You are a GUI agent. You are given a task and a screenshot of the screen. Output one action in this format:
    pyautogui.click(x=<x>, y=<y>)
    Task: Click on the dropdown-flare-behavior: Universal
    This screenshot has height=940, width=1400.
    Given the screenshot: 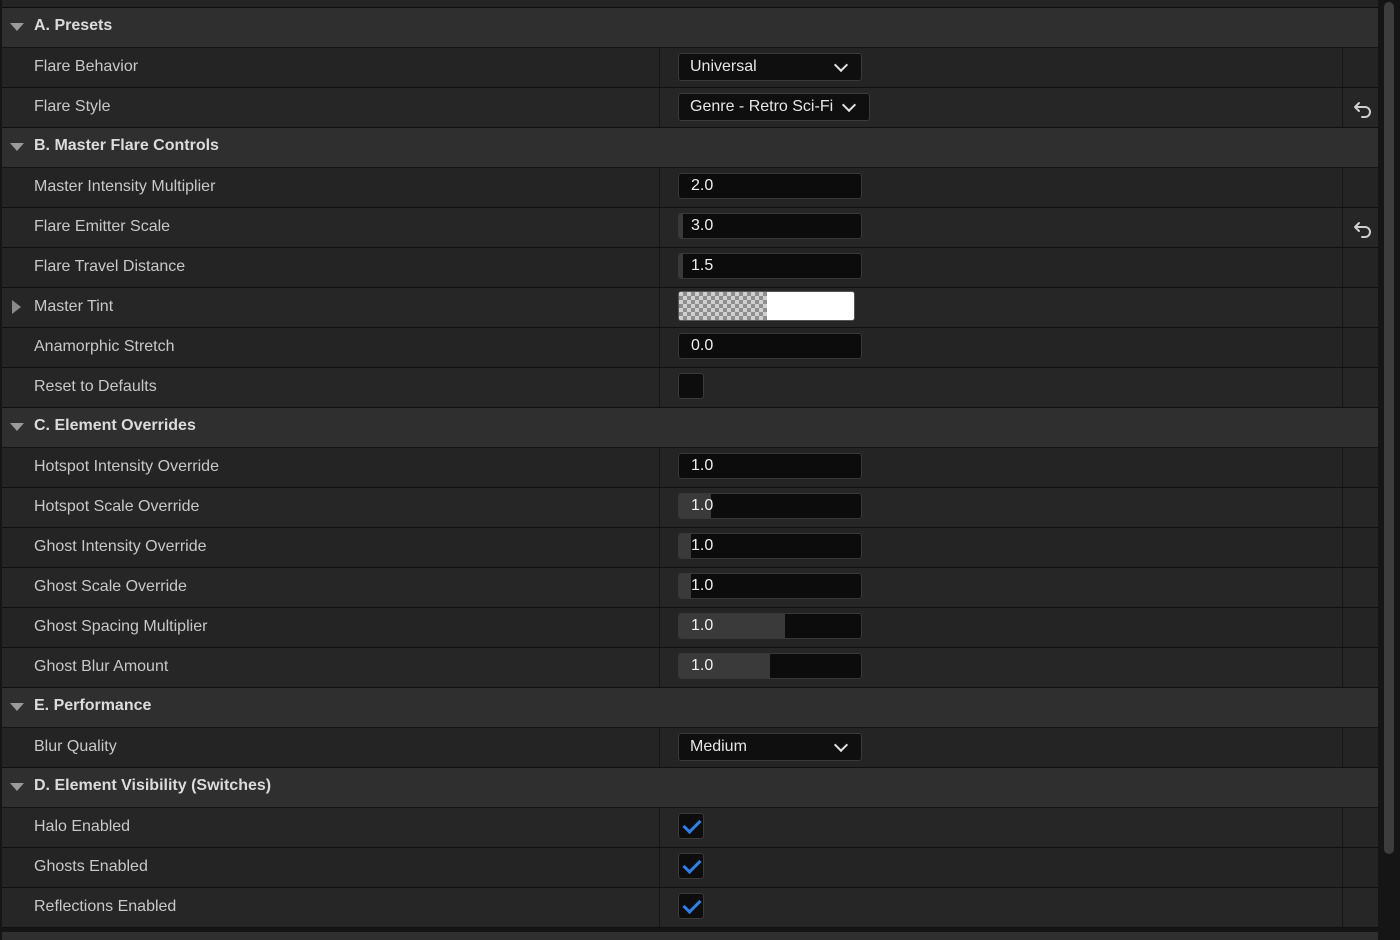 What is the action you would take?
    pyautogui.click(x=770, y=67)
    